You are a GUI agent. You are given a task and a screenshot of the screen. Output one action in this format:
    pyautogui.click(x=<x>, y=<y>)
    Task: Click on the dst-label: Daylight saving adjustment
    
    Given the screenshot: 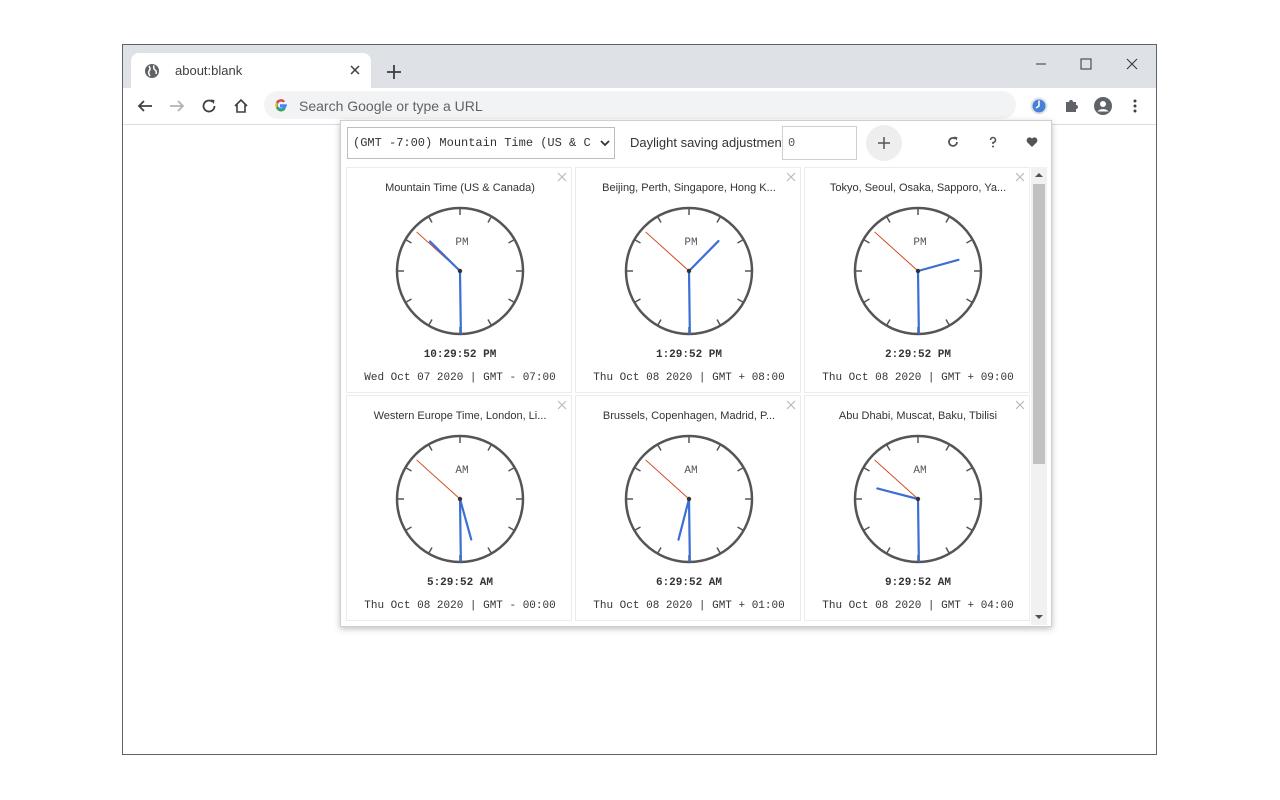 What is the action you would take?
    pyautogui.click(x=708, y=142)
    